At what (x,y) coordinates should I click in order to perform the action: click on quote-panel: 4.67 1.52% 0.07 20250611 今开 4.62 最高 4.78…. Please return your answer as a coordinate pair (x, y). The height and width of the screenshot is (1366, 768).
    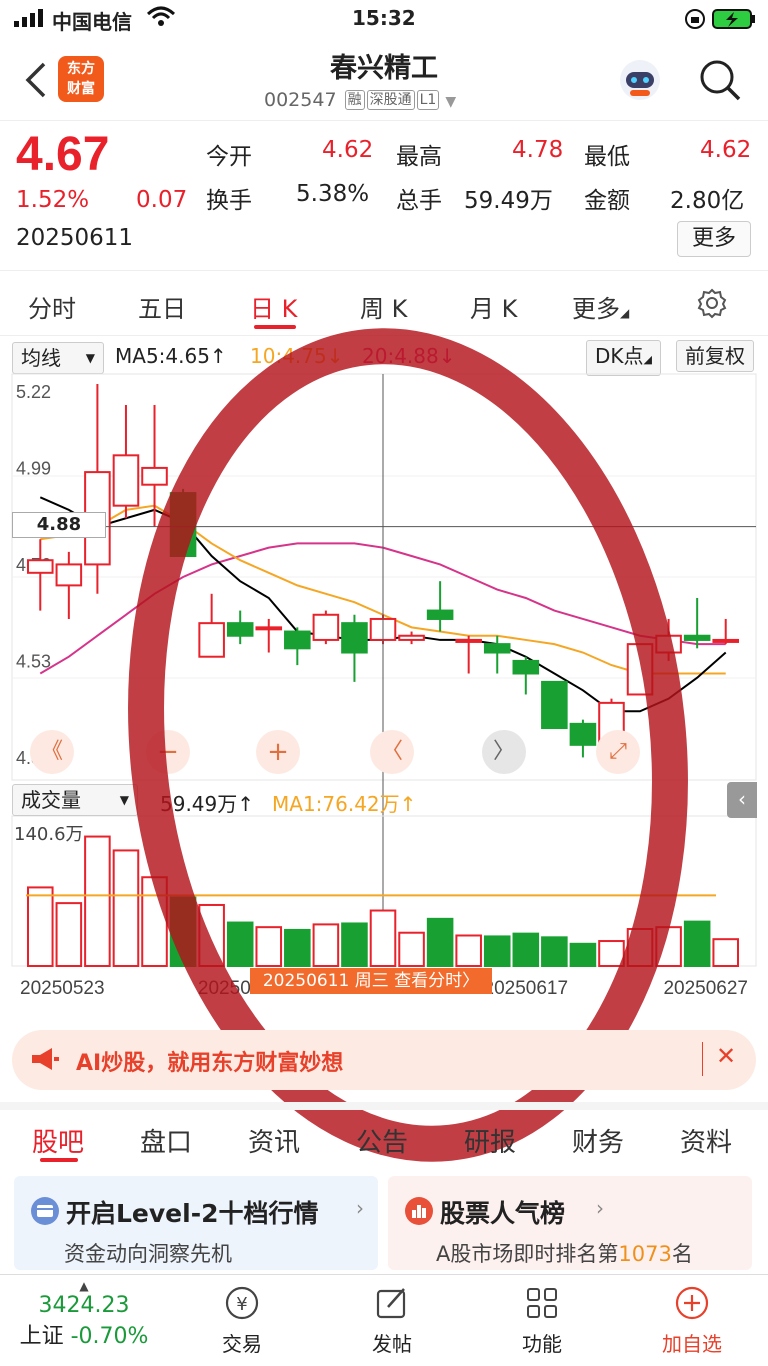
    Looking at the image, I should click on (384, 195).